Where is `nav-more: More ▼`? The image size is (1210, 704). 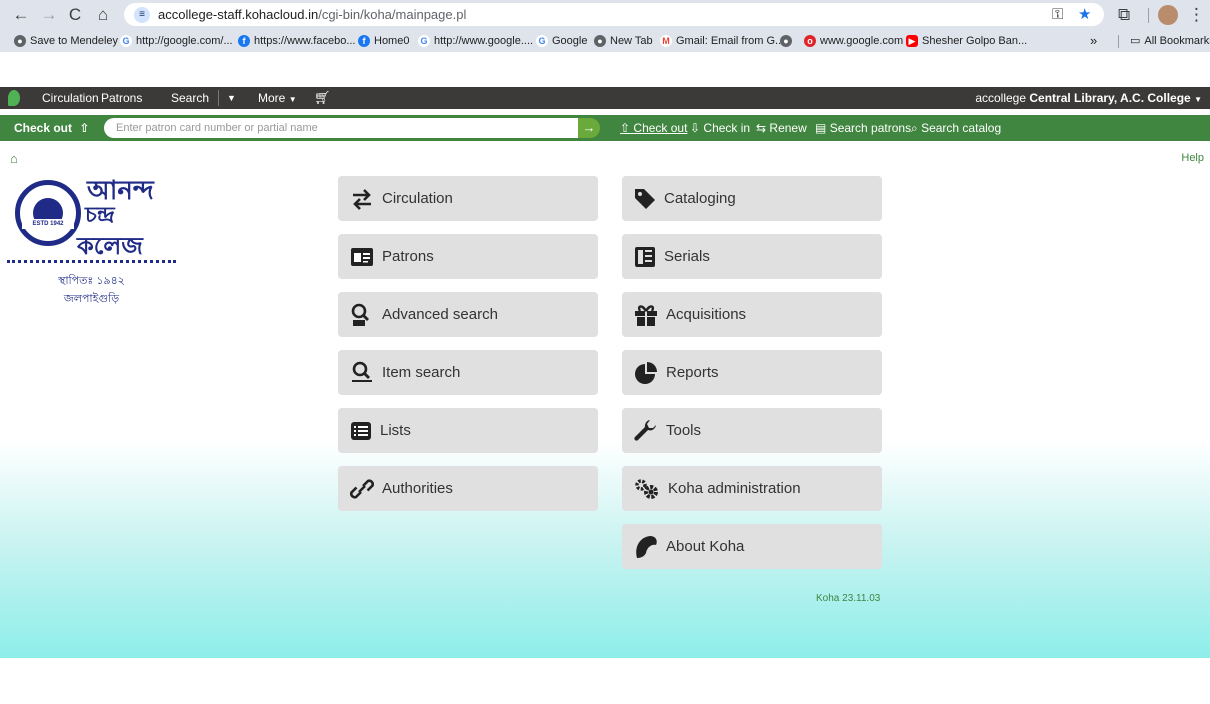 nav-more: More ▼ is located at coordinates (277, 98).